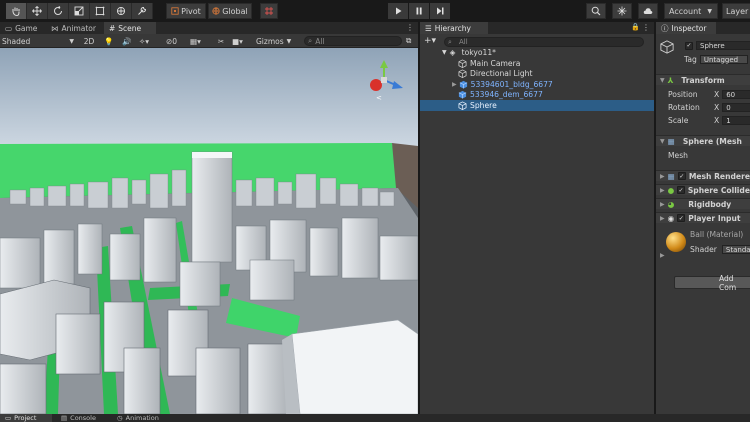 This screenshot has height=422, width=750. I want to click on collab-button, so click(622, 11).